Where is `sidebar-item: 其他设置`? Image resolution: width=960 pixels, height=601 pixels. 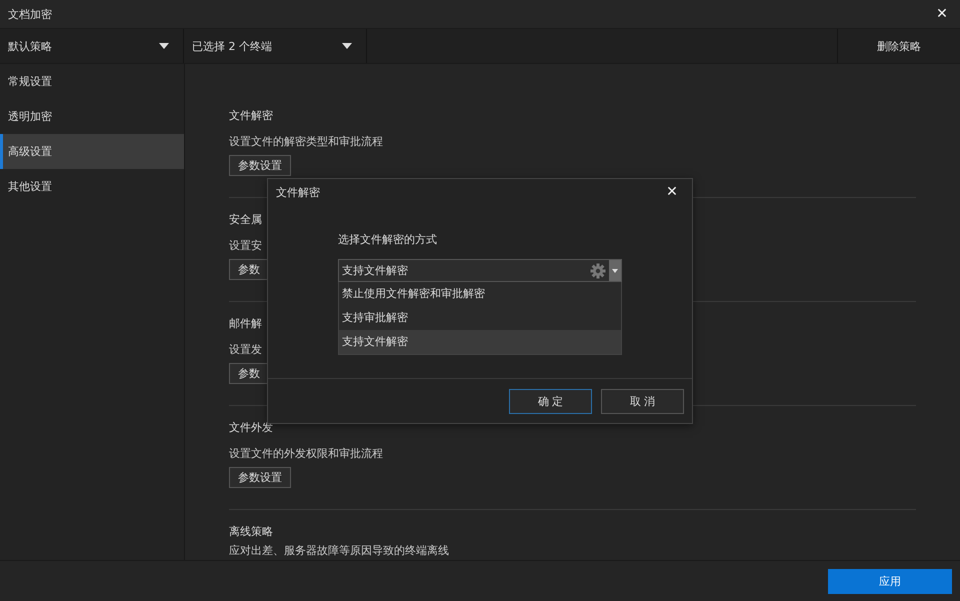
sidebar-item: 其他设置 is located at coordinates (92, 186).